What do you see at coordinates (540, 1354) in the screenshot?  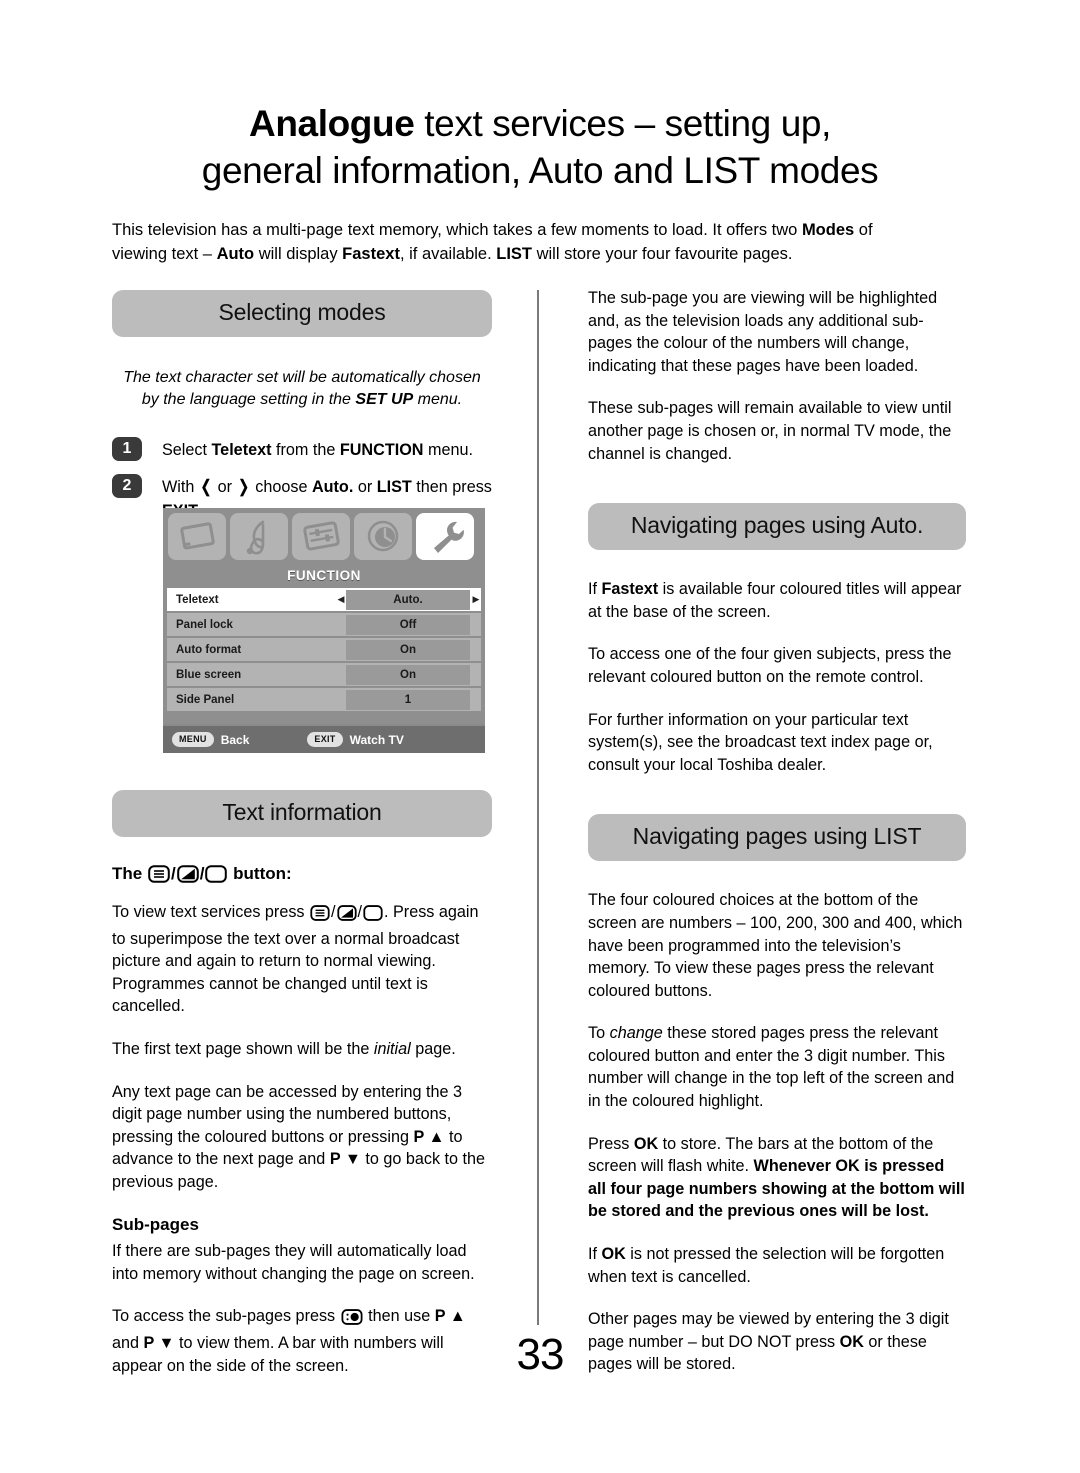 I see `page-number: 33` at bounding box center [540, 1354].